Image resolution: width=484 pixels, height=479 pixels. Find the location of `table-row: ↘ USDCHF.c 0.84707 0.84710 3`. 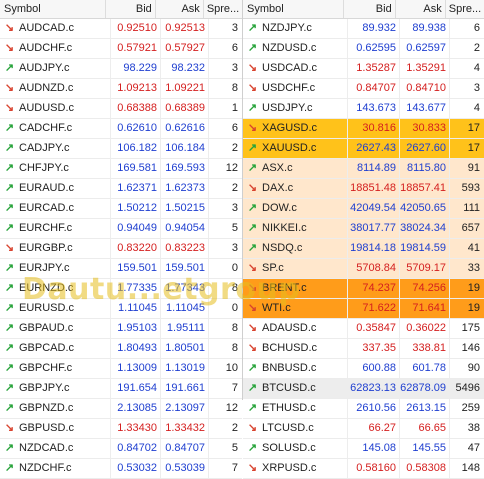

table-row: ↘ USDCHF.c 0.84707 0.84710 3 is located at coordinates (363, 89).